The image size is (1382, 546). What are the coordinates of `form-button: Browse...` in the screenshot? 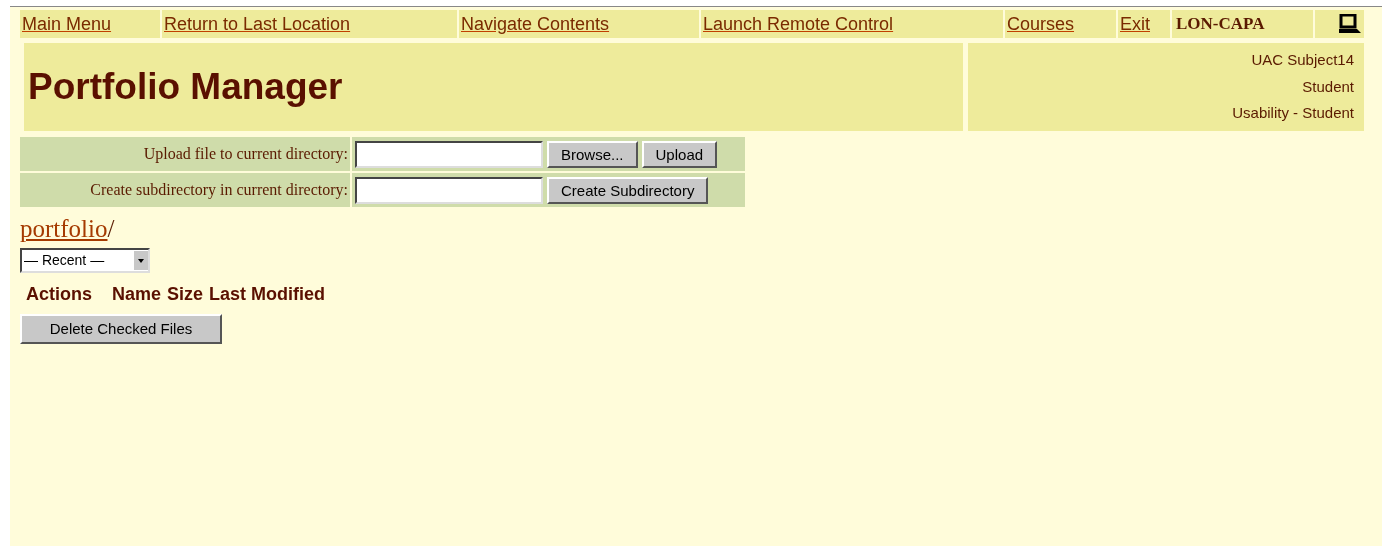 It's located at (592, 154).